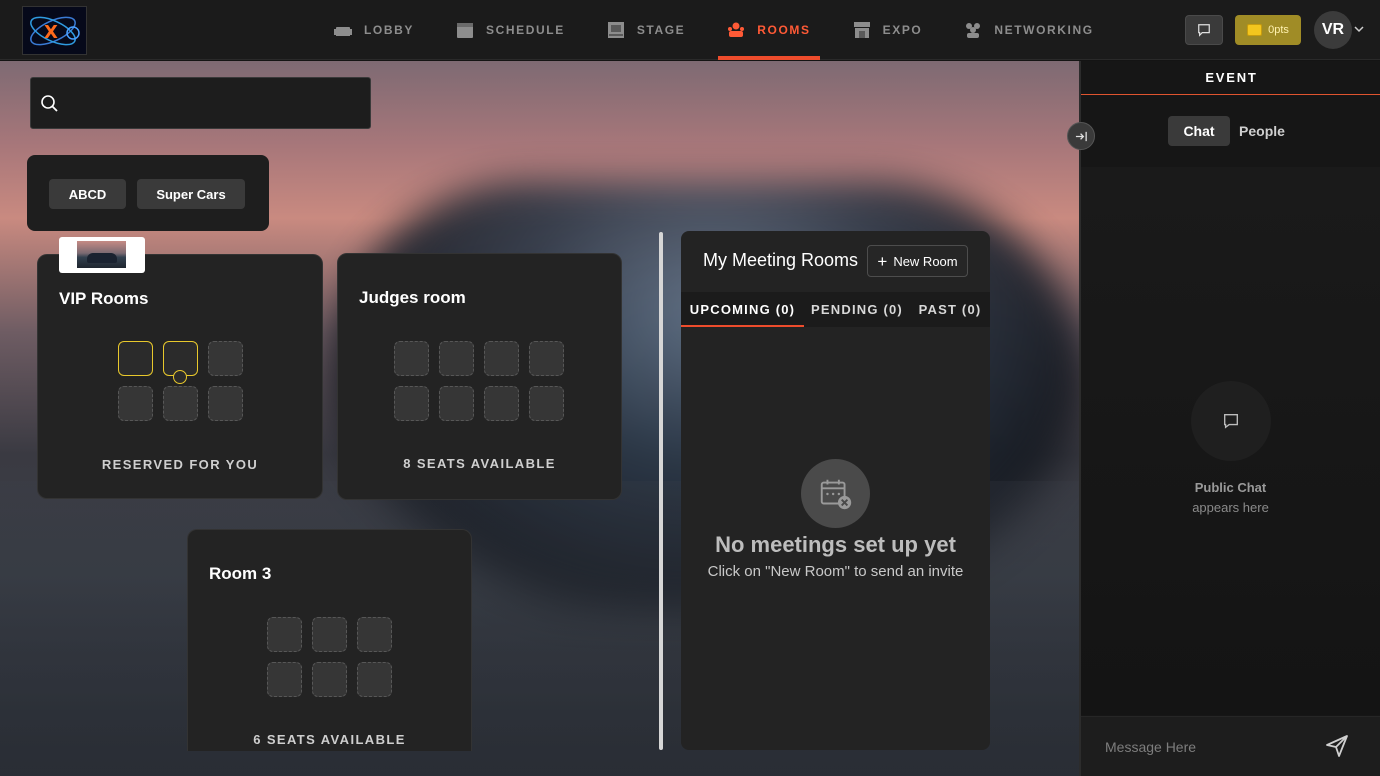 Image resolution: width=1380 pixels, height=776 pixels. I want to click on room-title: Room 3, so click(240, 573).